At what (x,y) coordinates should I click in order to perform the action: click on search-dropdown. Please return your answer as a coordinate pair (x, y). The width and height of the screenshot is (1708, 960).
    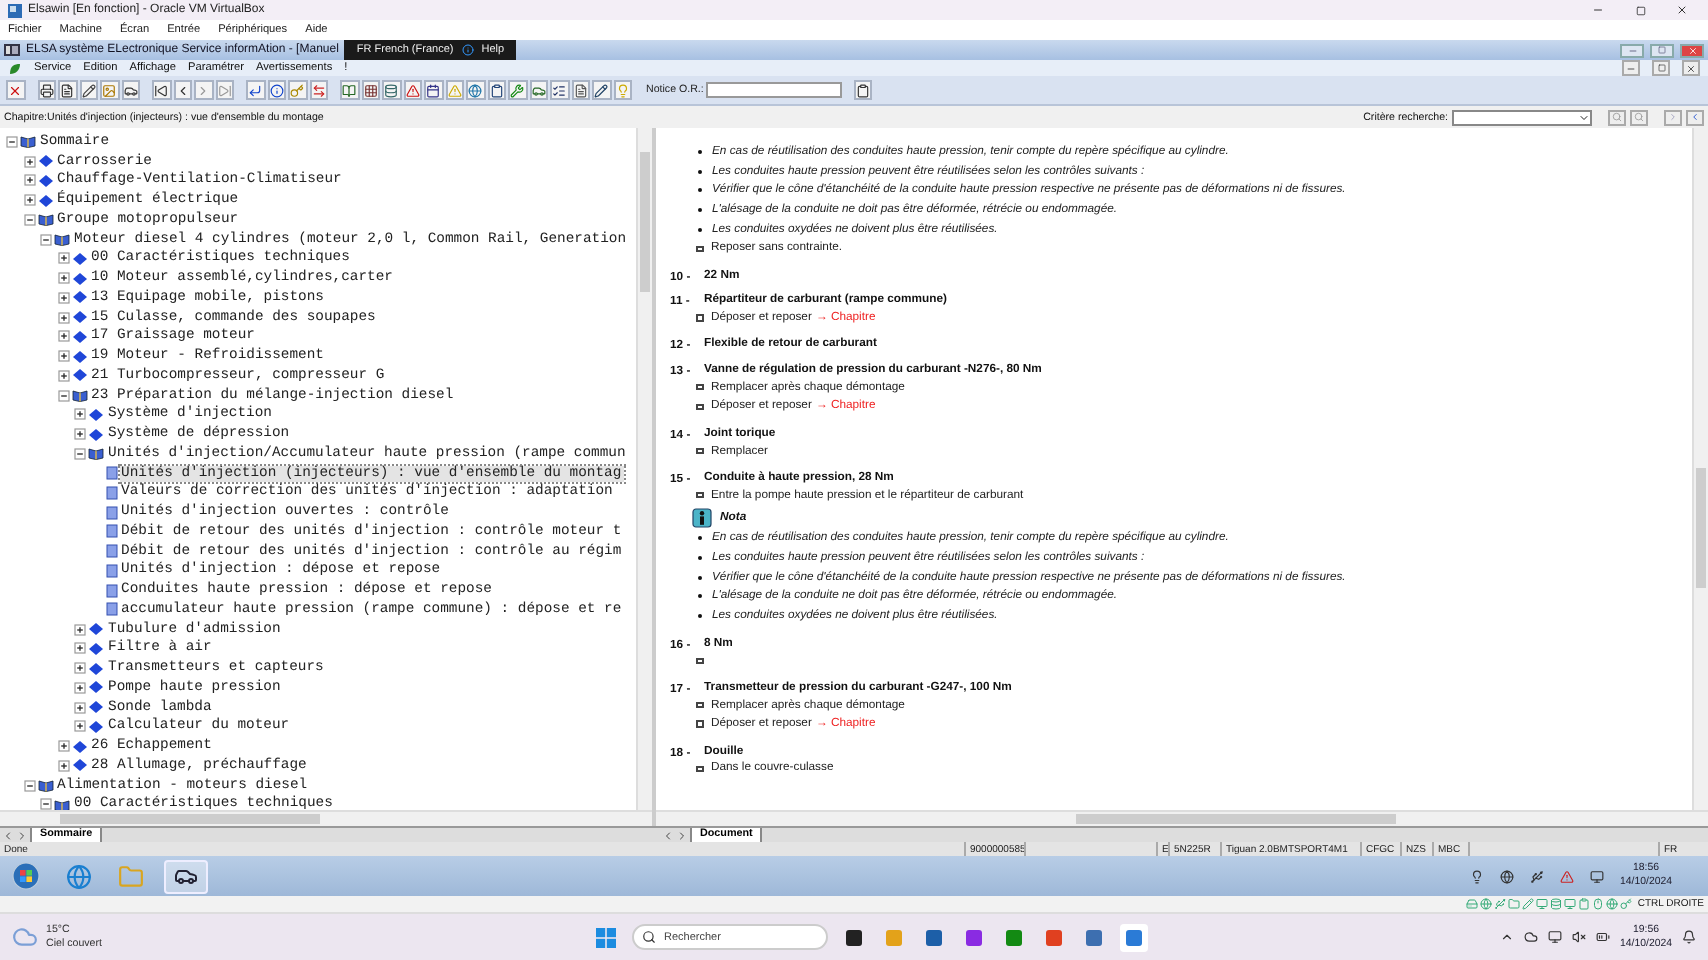
    Looking at the image, I should click on (1522, 117).